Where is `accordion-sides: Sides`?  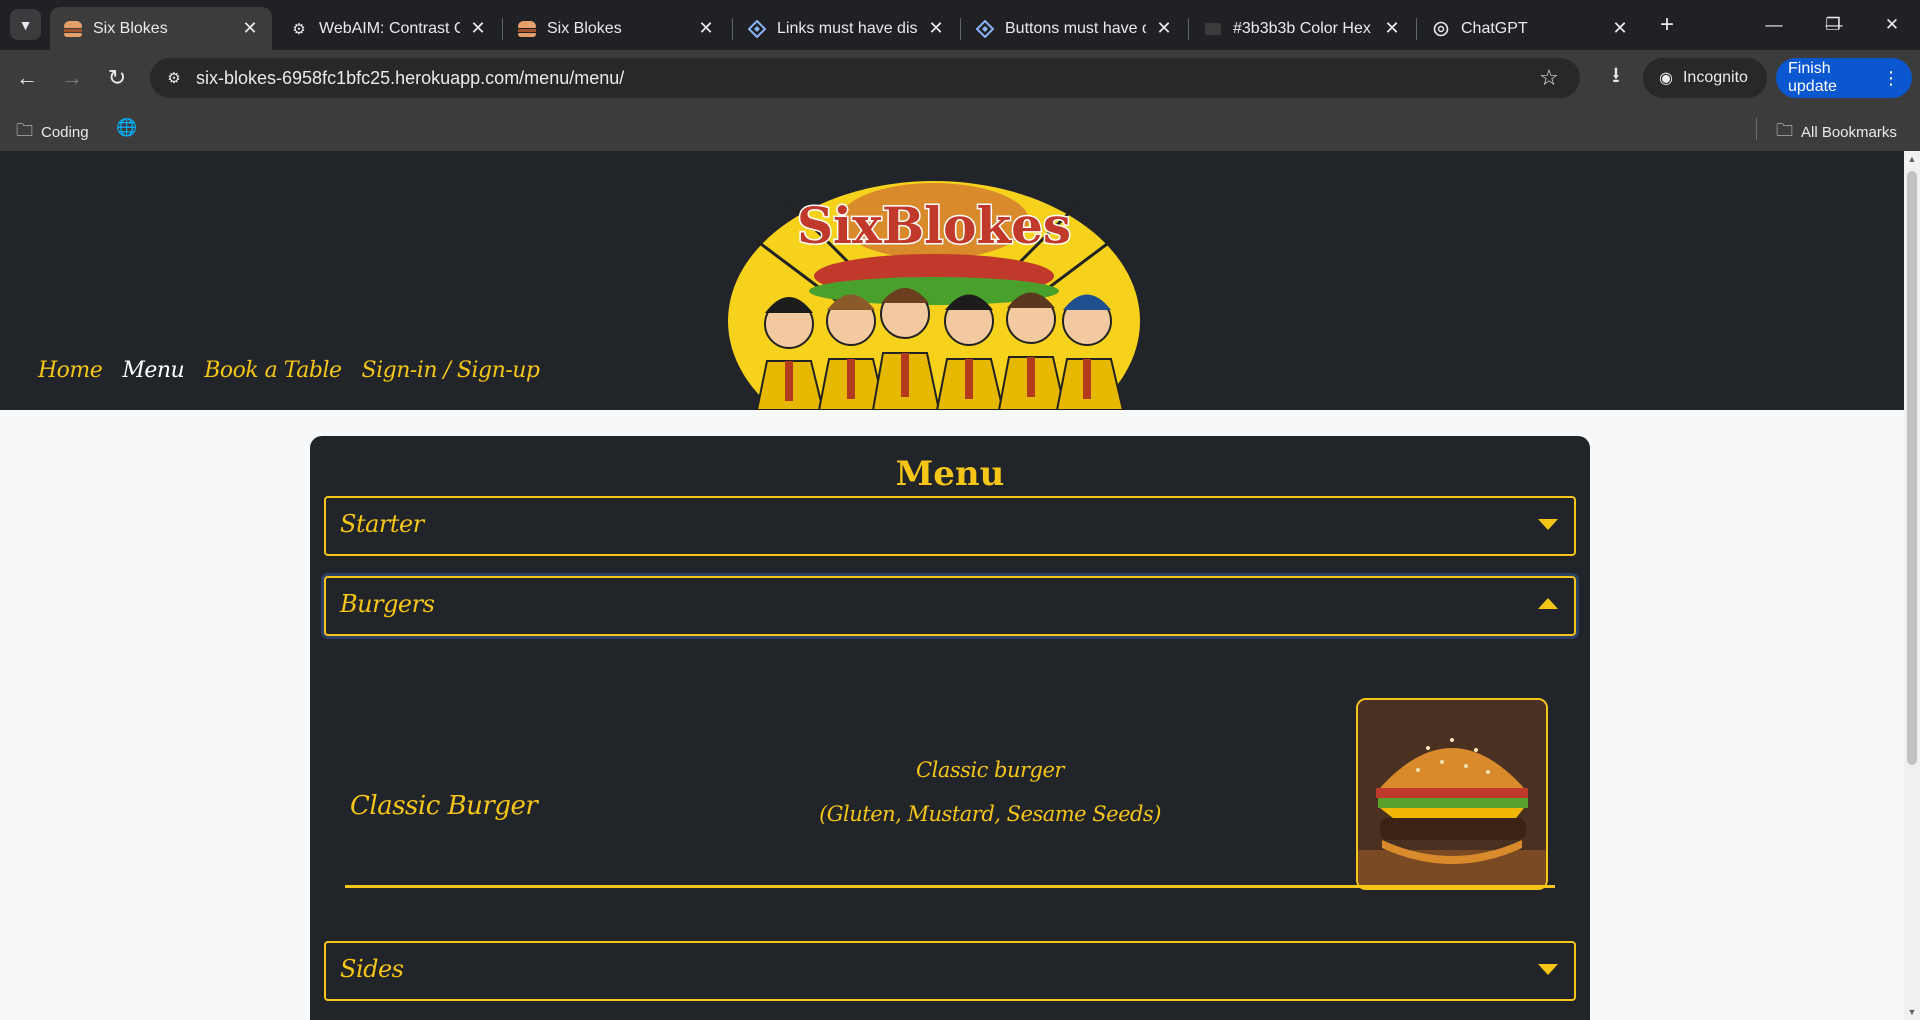 accordion-sides: Sides is located at coordinates (950, 971).